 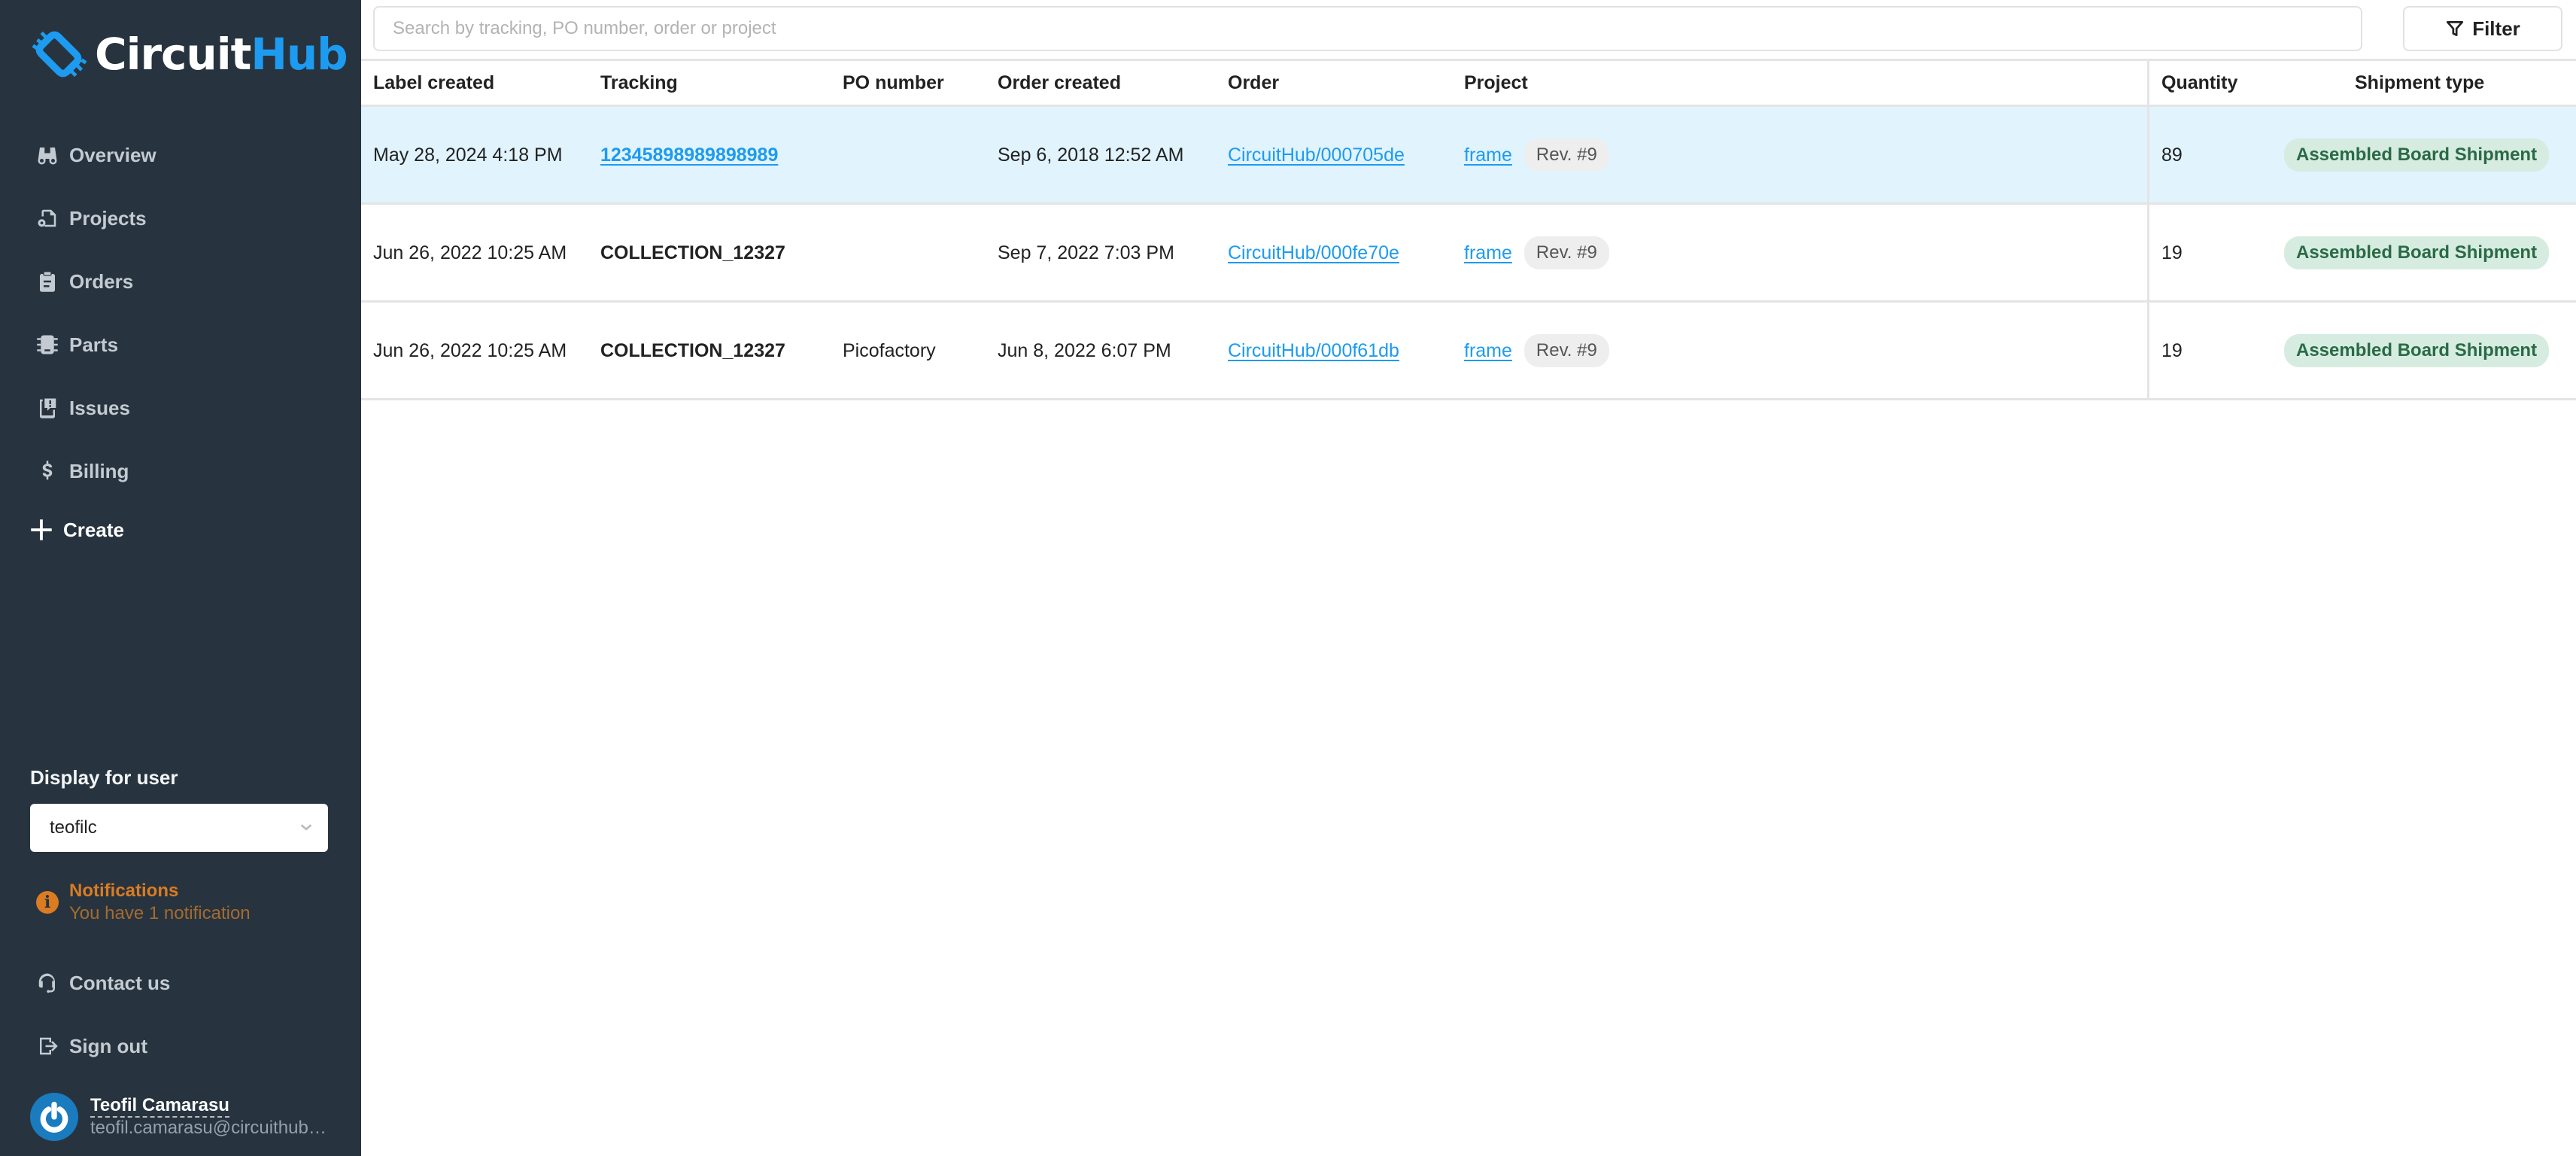 I want to click on tracking-cell: 12345898989898989, so click(x=689, y=154).